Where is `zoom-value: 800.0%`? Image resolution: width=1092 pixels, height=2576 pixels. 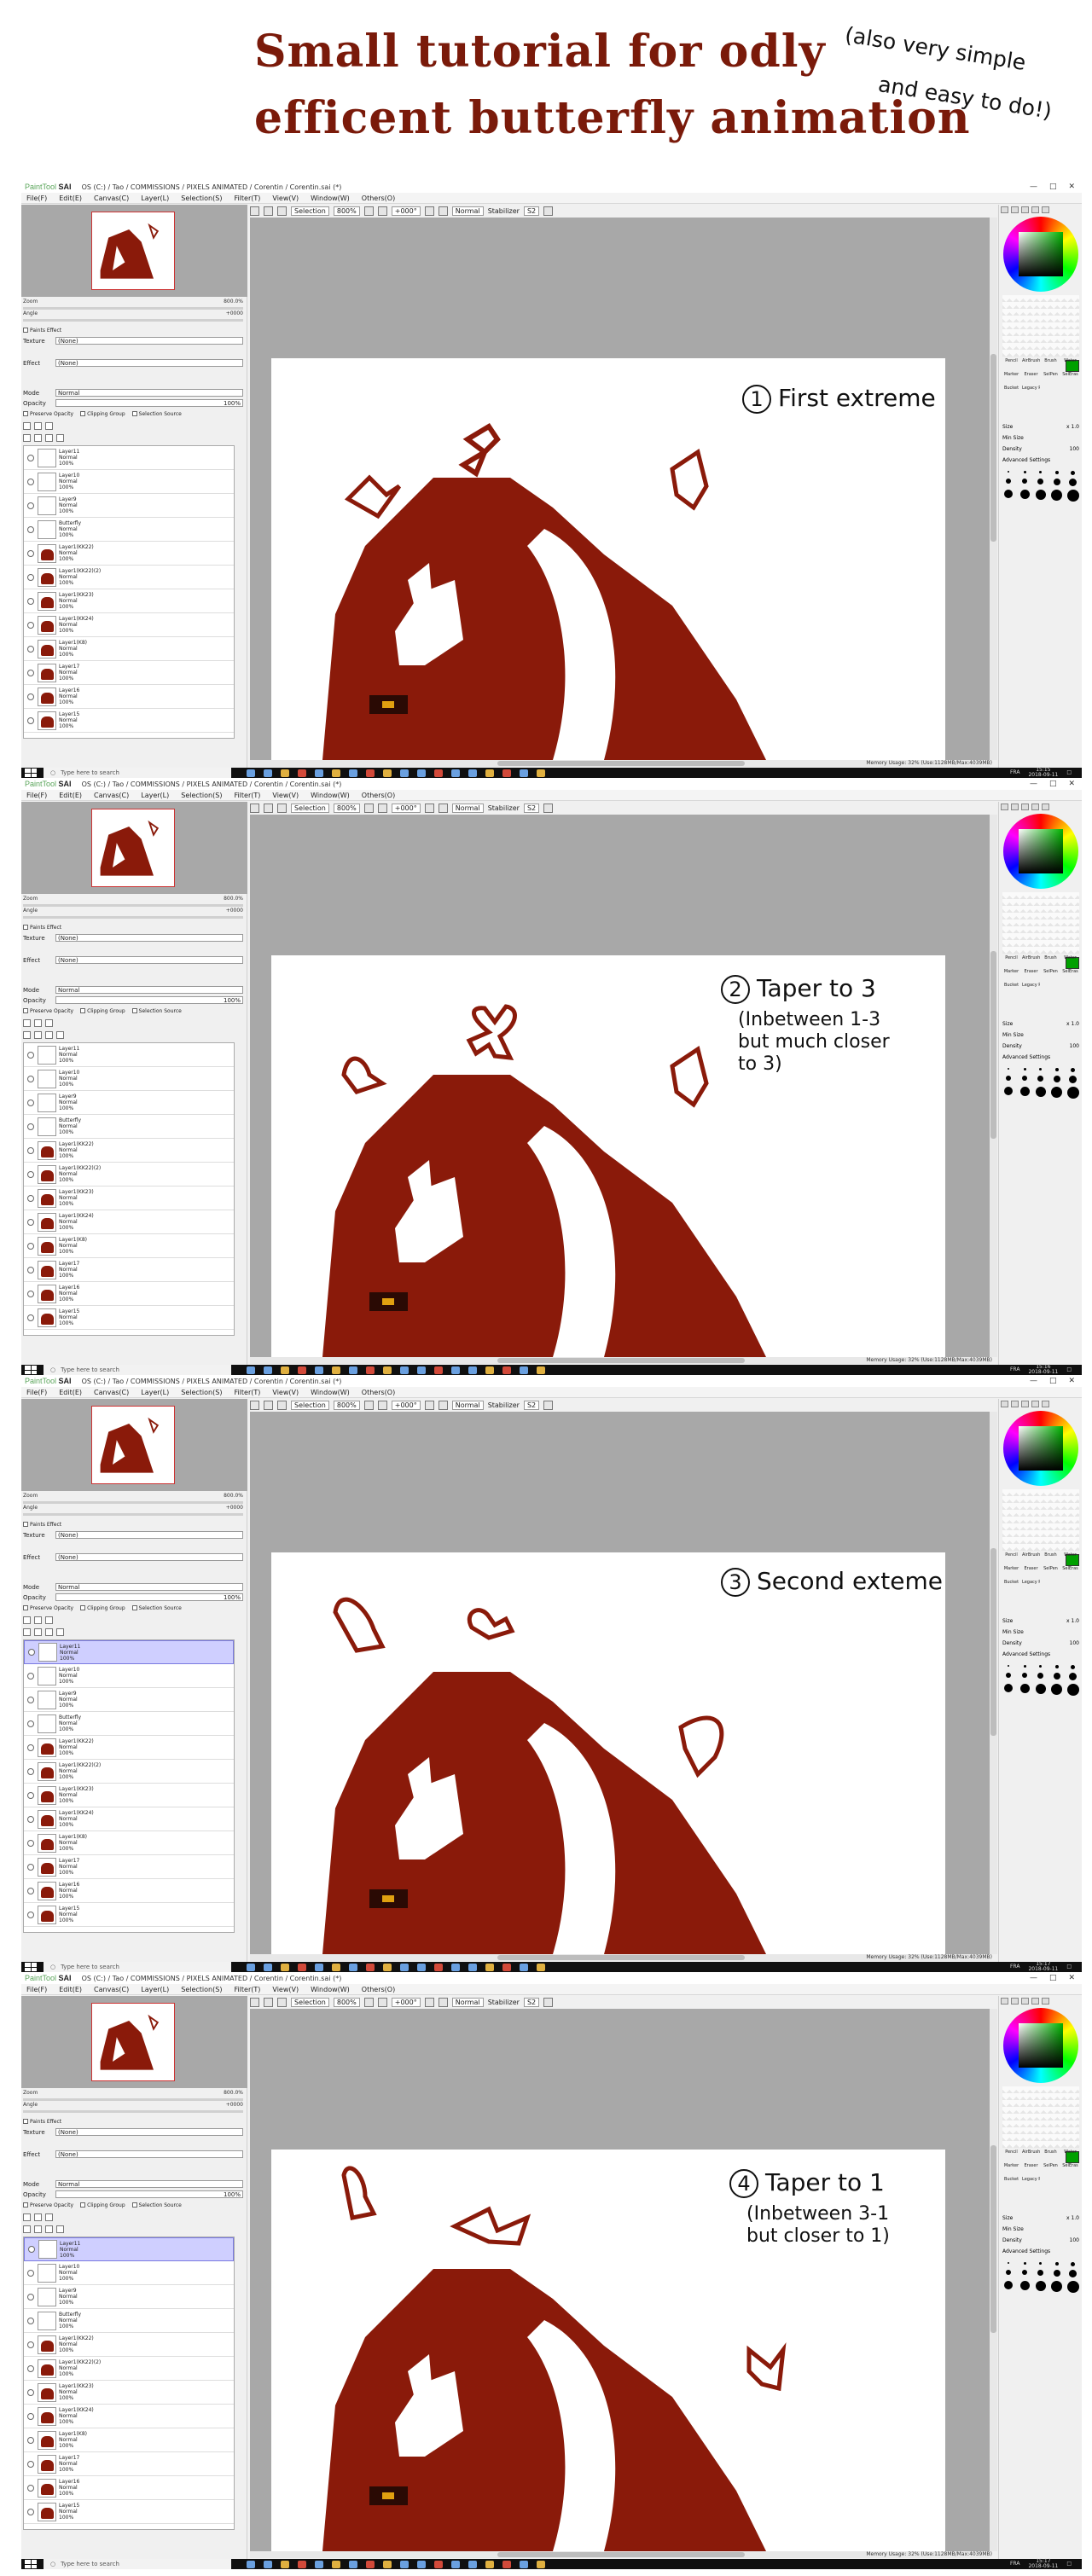
zoom-value: 800.0% is located at coordinates (233, 302).